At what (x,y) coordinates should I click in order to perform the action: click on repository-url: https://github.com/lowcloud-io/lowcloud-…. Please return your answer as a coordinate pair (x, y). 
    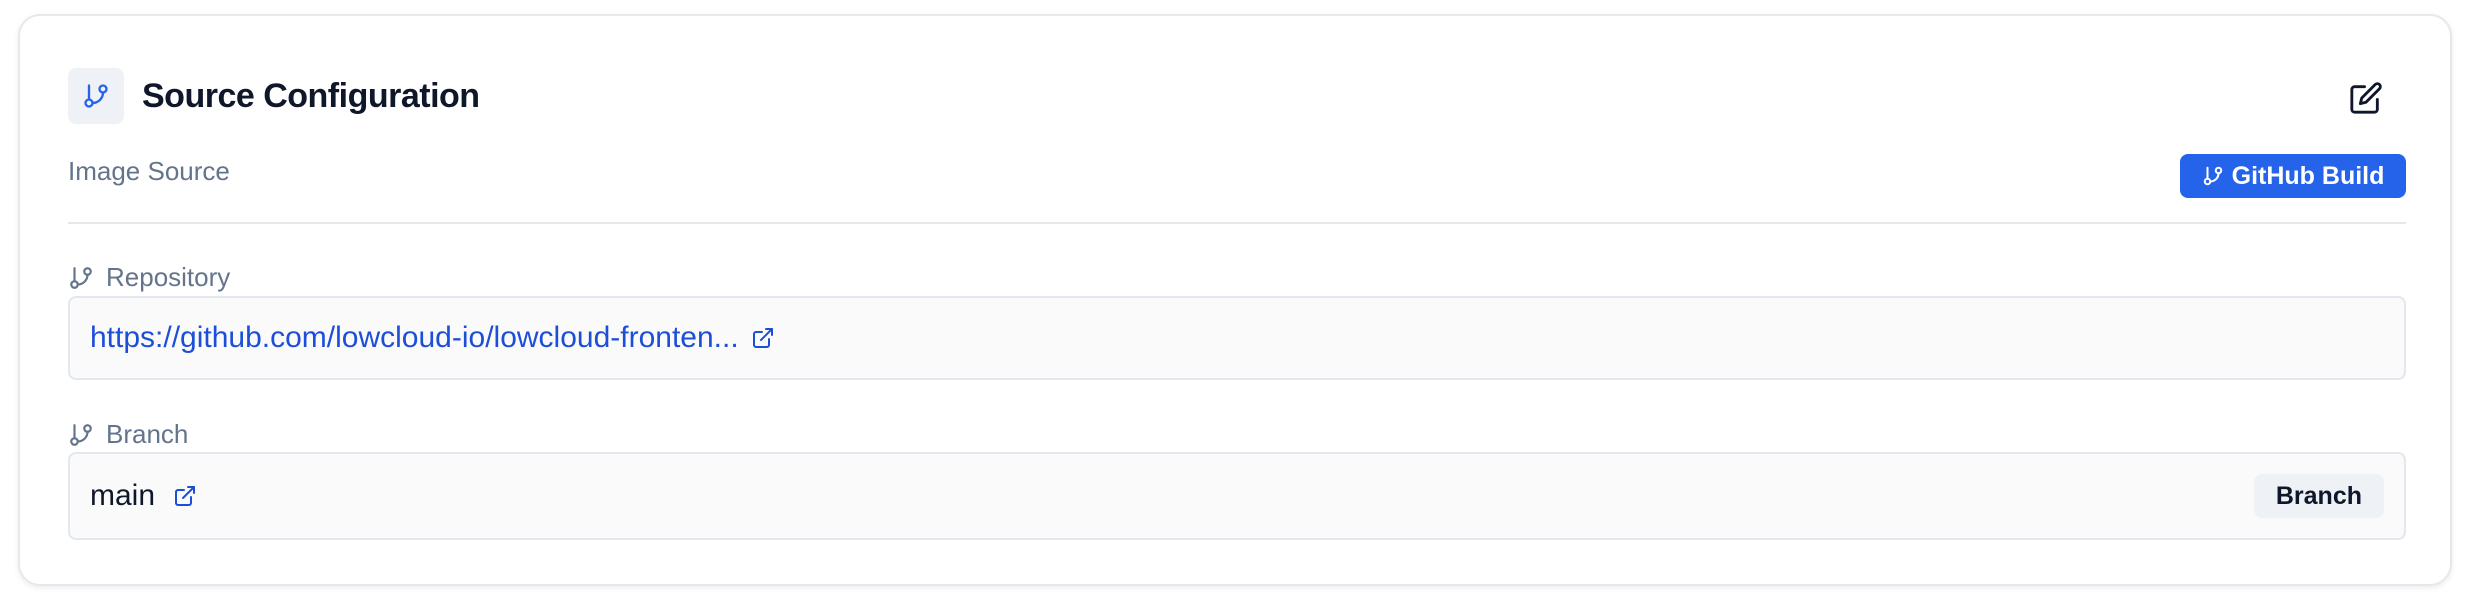
    Looking at the image, I should click on (414, 338).